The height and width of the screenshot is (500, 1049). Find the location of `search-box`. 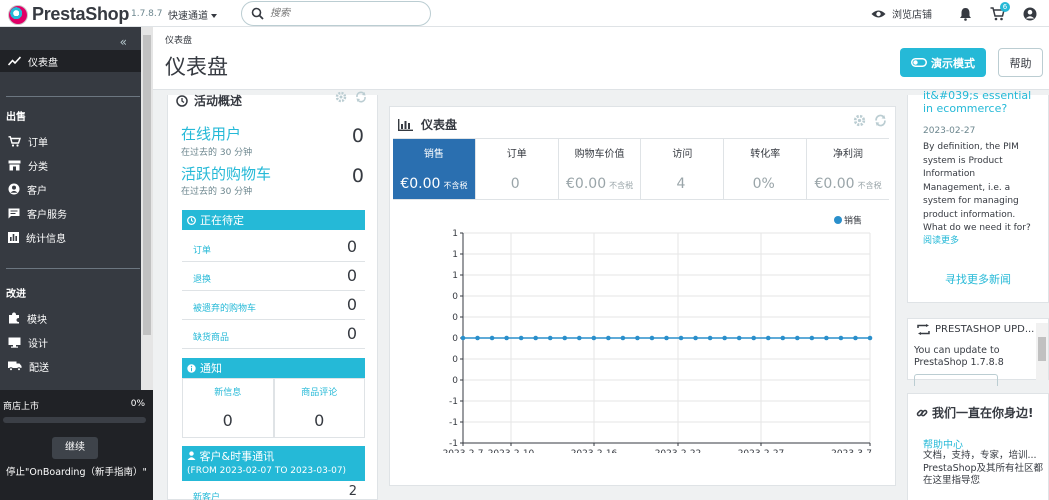

search-box is located at coordinates (336, 13).